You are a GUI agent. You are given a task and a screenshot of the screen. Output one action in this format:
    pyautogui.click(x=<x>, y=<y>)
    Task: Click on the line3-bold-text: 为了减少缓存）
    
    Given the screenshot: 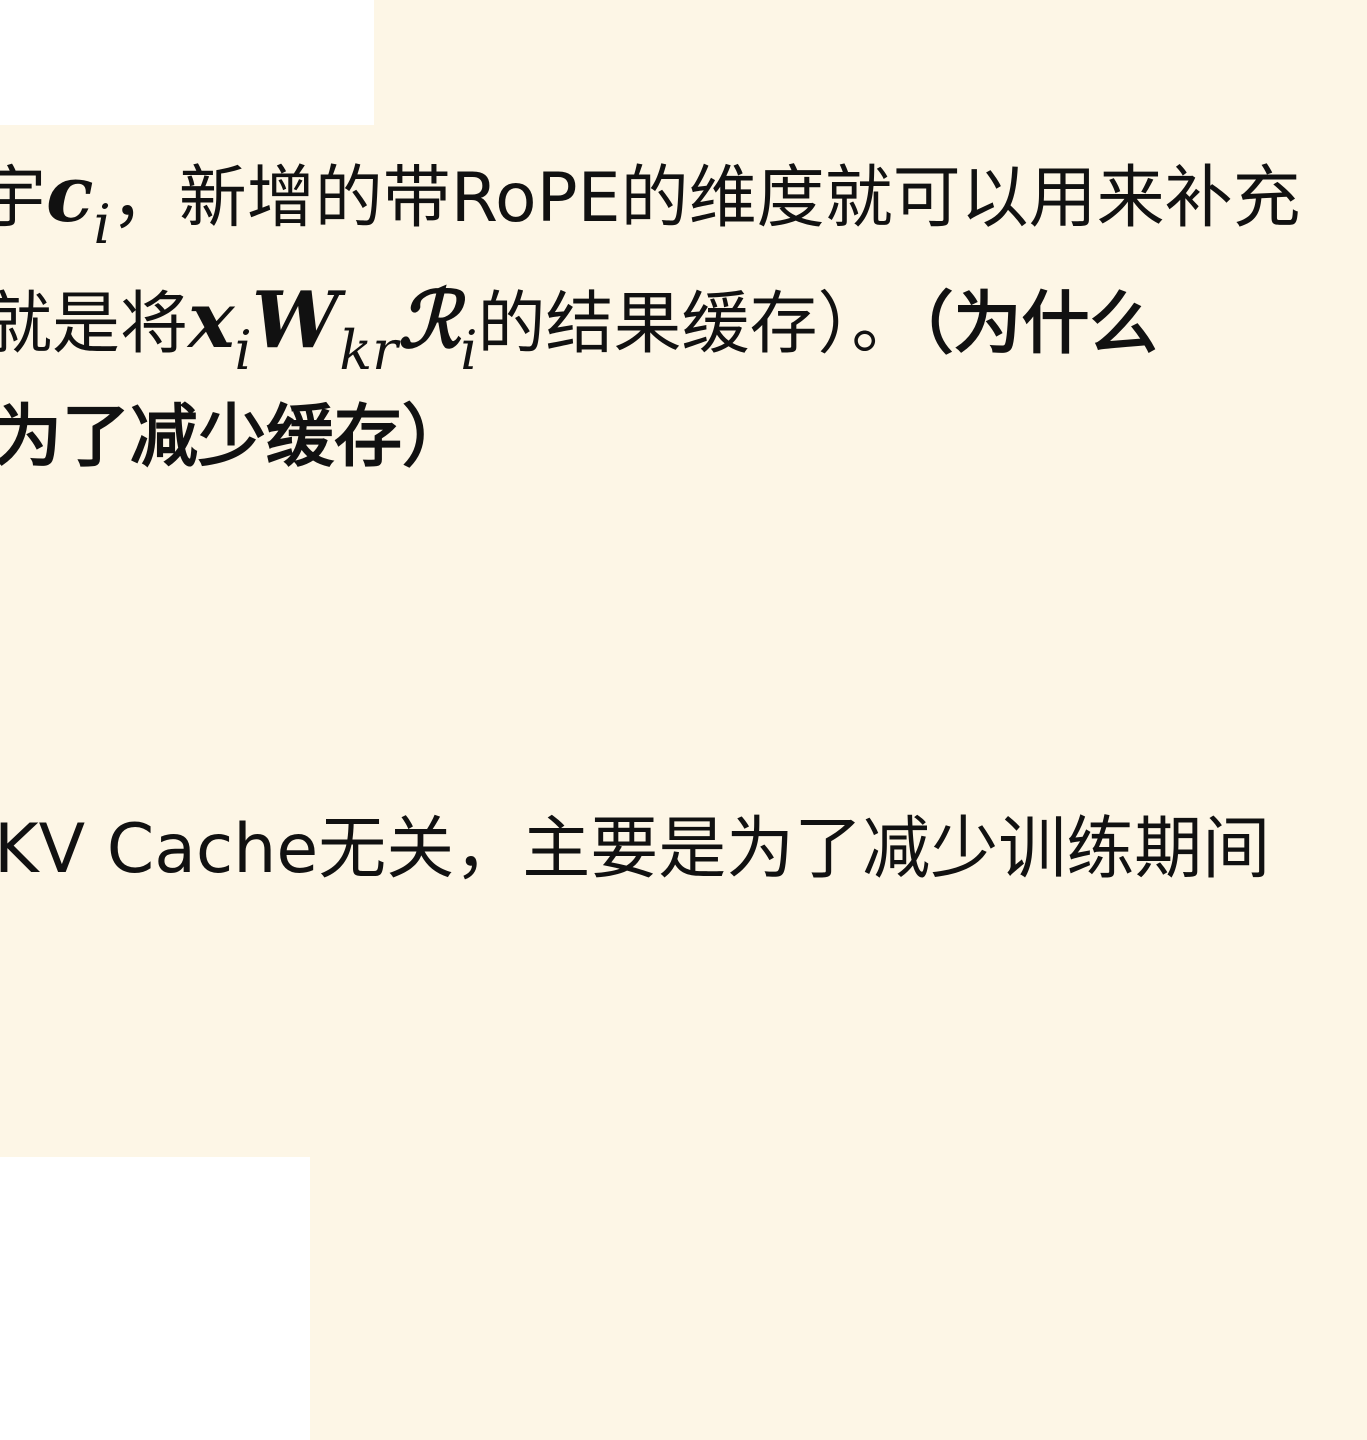 What is the action you would take?
    pyautogui.click(x=235, y=437)
    